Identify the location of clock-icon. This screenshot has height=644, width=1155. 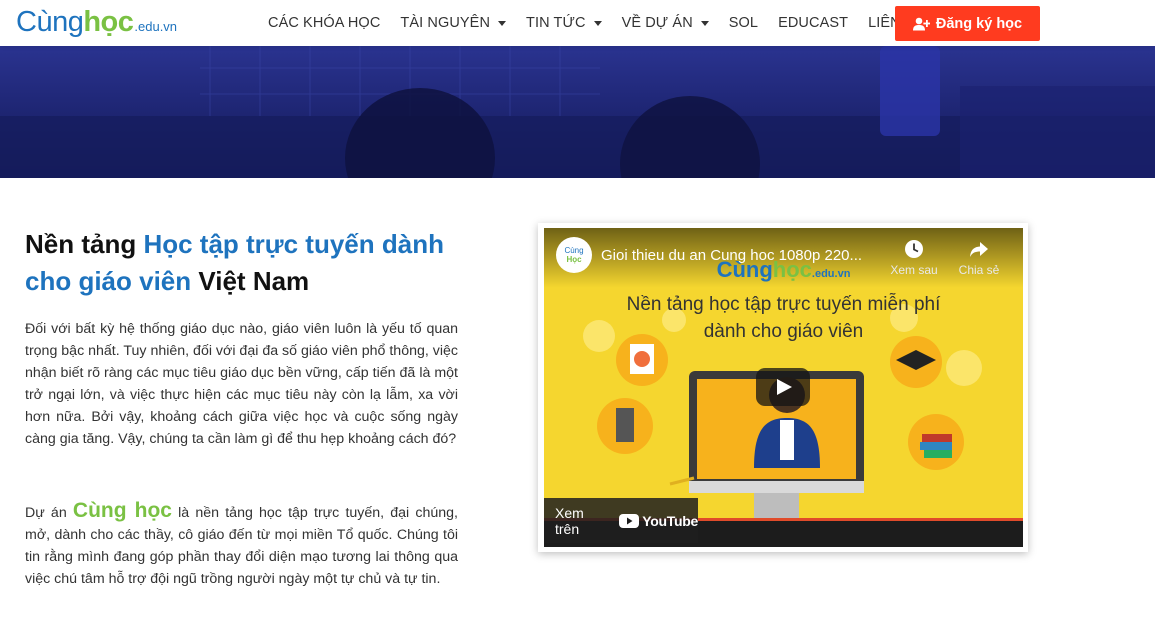
(914, 249).